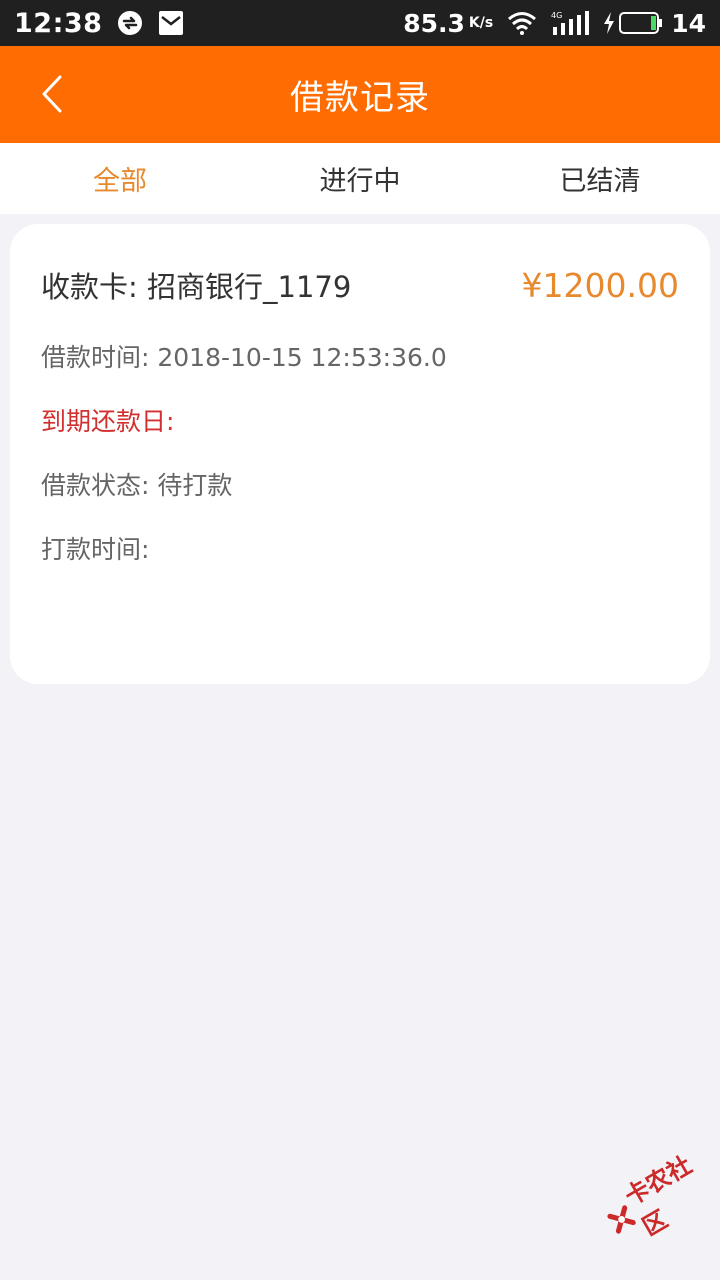 This screenshot has width=720, height=1280. Describe the element at coordinates (137, 485) in the screenshot. I see `loan-status: 借款状态: 待打款` at that location.